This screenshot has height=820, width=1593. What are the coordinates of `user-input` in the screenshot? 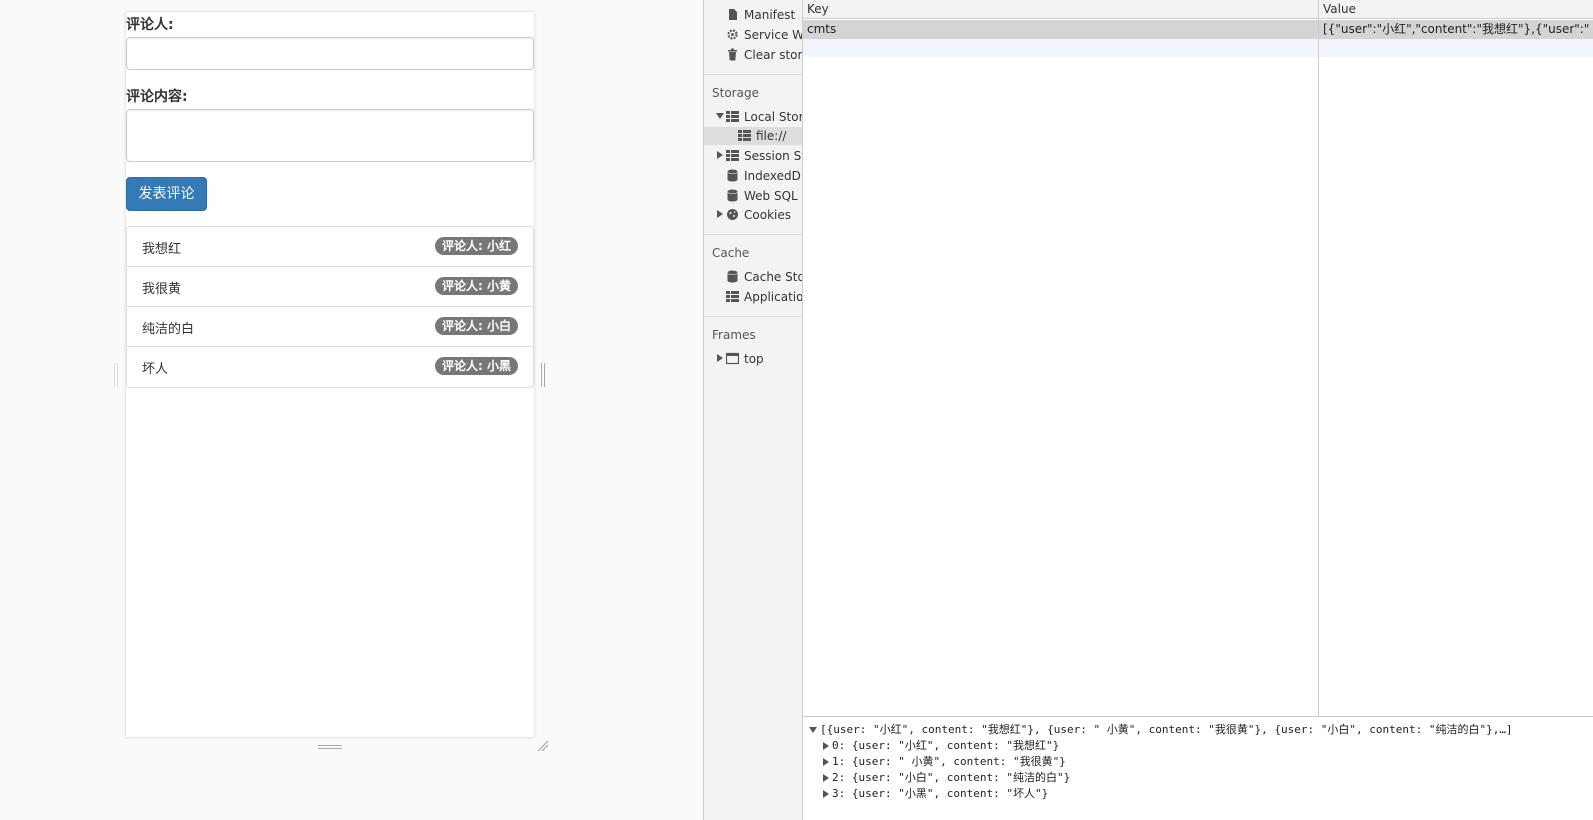 It's located at (330, 53).